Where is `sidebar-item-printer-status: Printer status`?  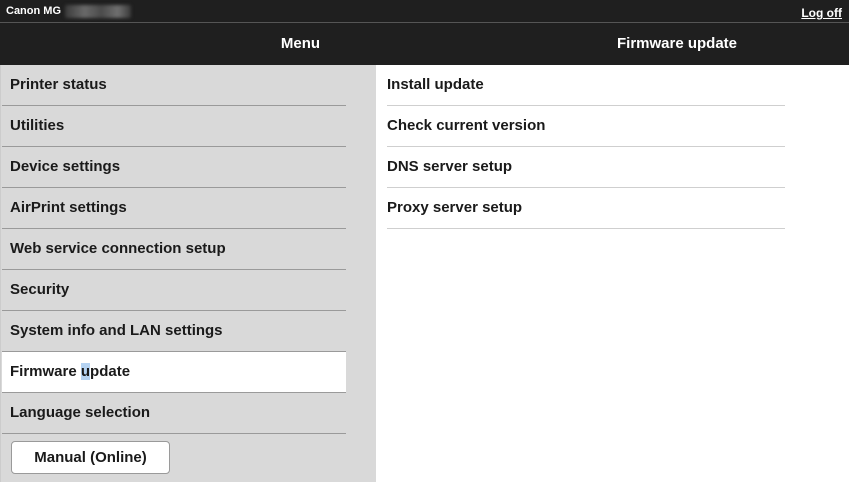 sidebar-item-printer-status: Printer status is located at coordinates (174, 85).